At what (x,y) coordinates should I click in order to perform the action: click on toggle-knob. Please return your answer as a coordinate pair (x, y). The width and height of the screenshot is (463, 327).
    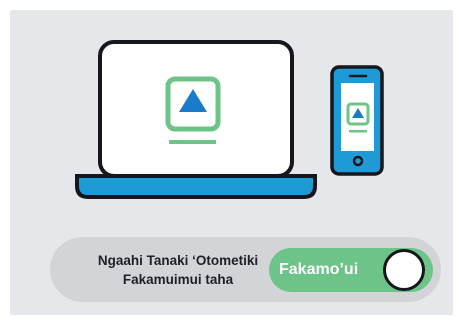
    Looking at the image, I should click on (404, 270).